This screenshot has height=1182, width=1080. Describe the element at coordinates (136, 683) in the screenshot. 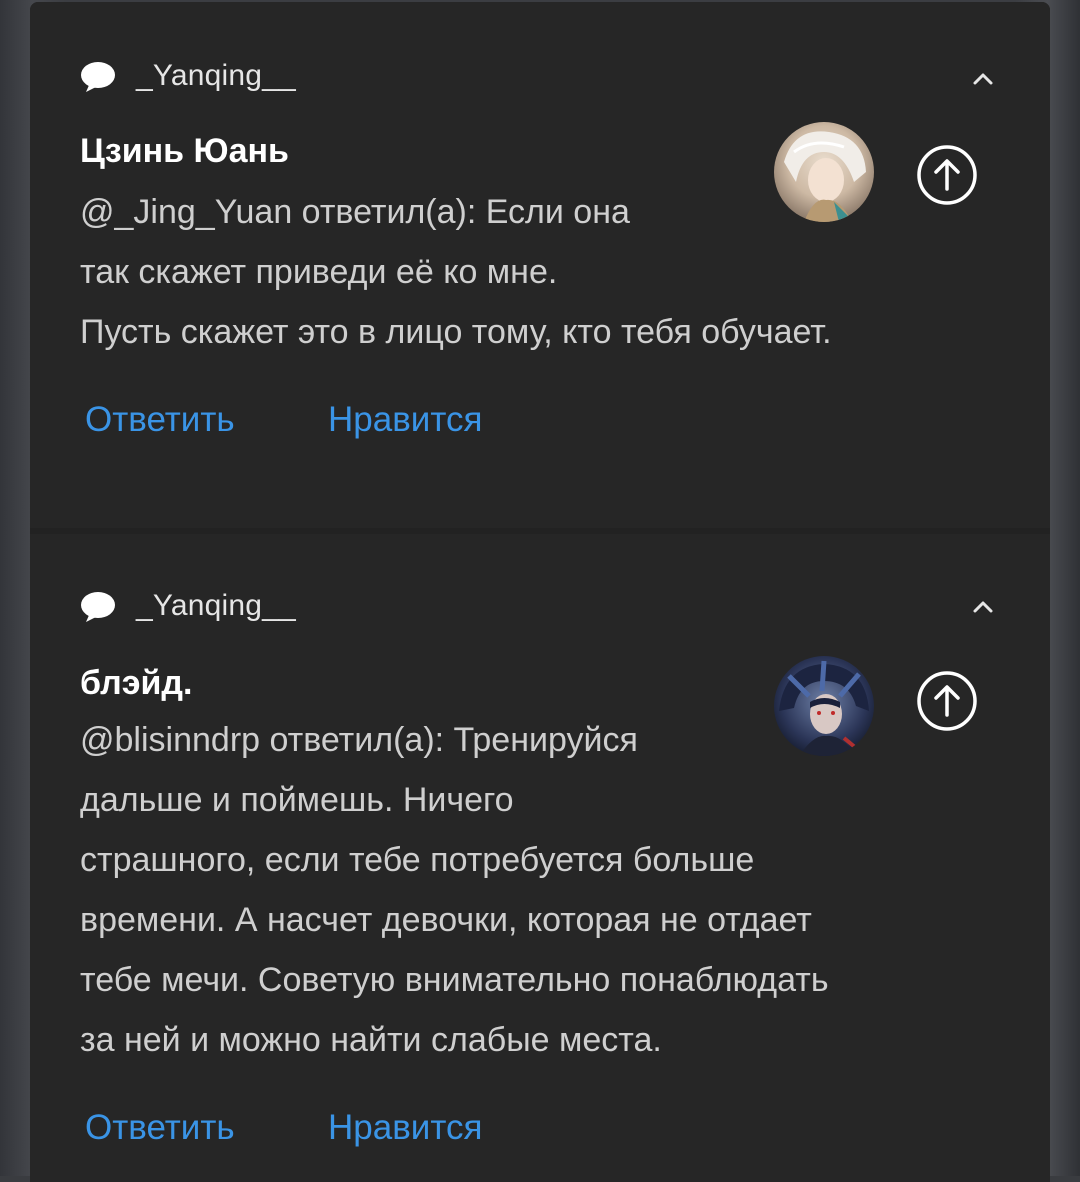

I see `notification-title: блэйд.` at that location.